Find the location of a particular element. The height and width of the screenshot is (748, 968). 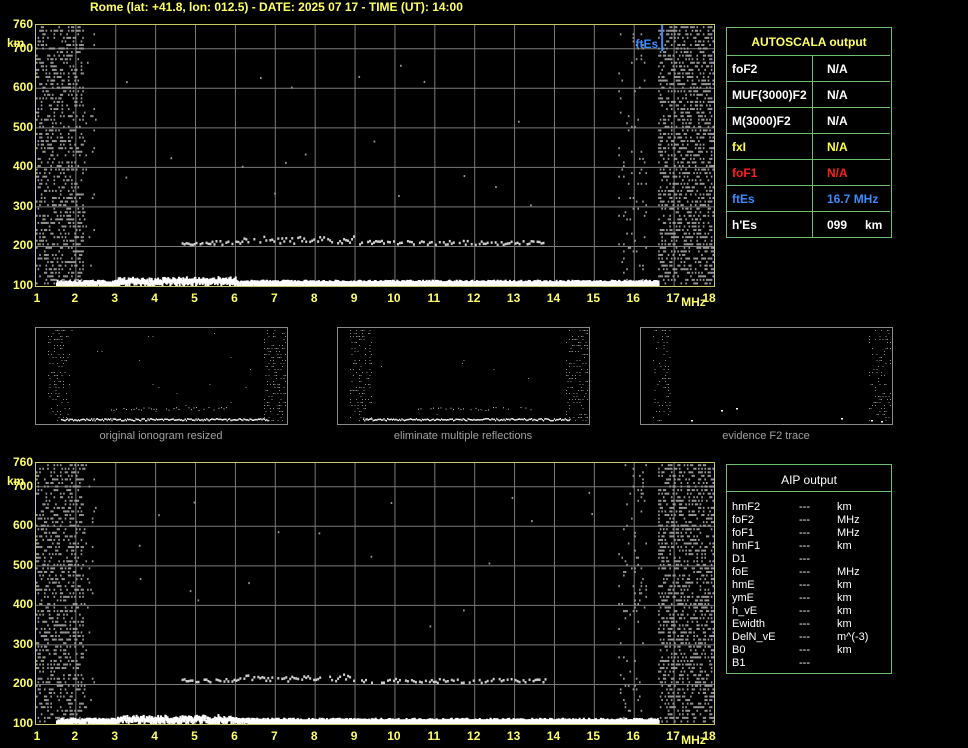

autoscala-value: 16.7 MHz is located at coordinates (853, 199).